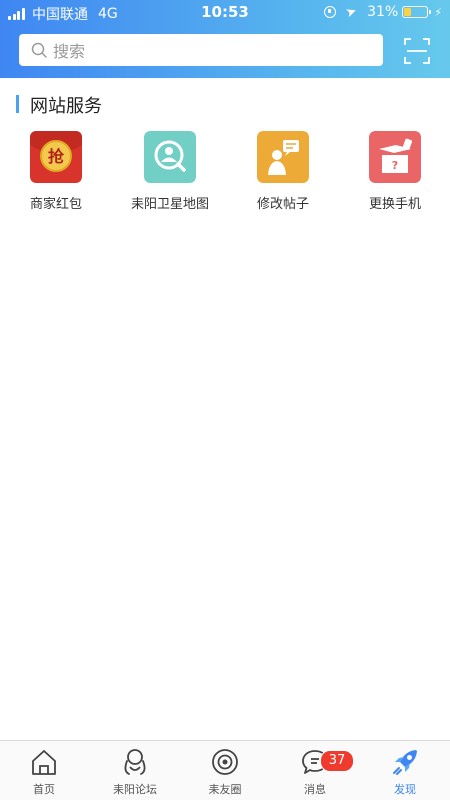 The image size is (450, 800). I want to click on header-bar: 中国联通 4G 10:53 ➤ 31% ⚡ 搜索, so click(225, 39).